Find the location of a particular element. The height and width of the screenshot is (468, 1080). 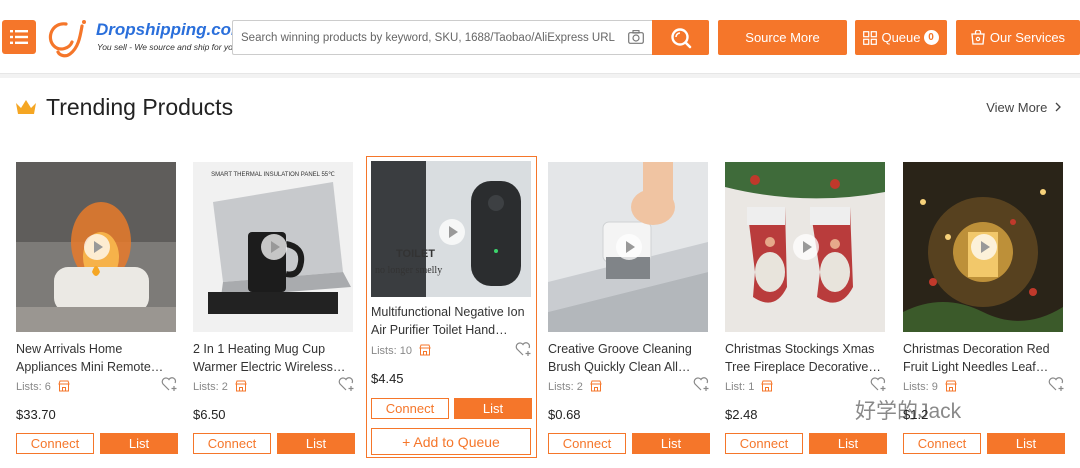

lists-count: Lists: 6 is located at coordinates (43, 386).